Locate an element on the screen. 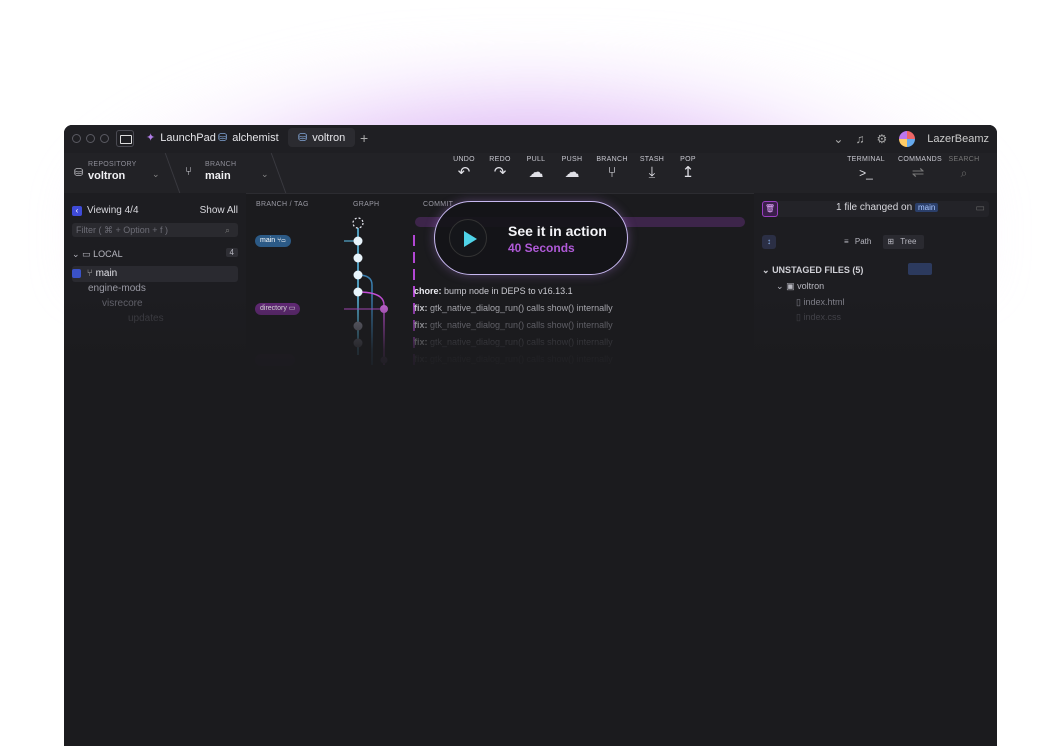 This screenshot has height=746, width=1060. view-toggle: ≡ Path ⊞ Tree is located at coordinates (882, 242).